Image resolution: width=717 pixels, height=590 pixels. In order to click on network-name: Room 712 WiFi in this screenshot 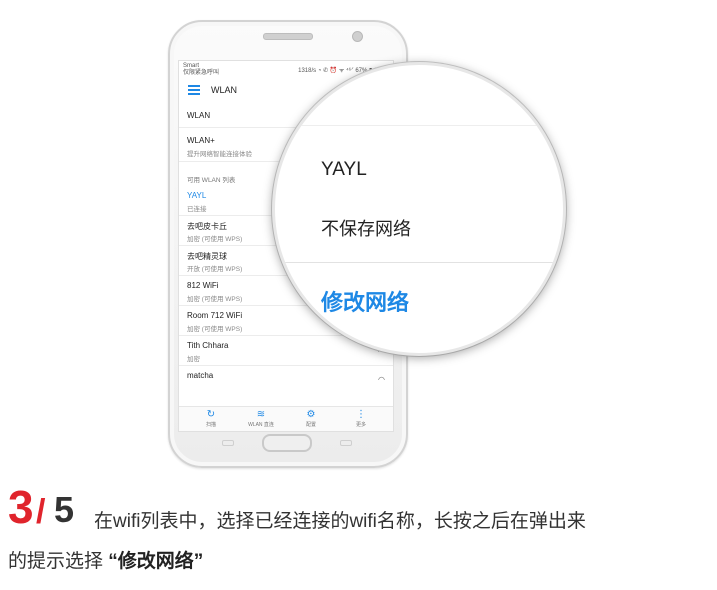, I will do `click(215, 315)`.